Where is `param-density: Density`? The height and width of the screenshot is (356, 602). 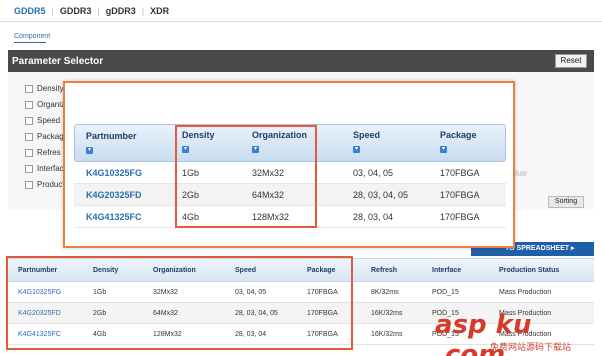 param-density: Density is located at coordinates (44, 88).